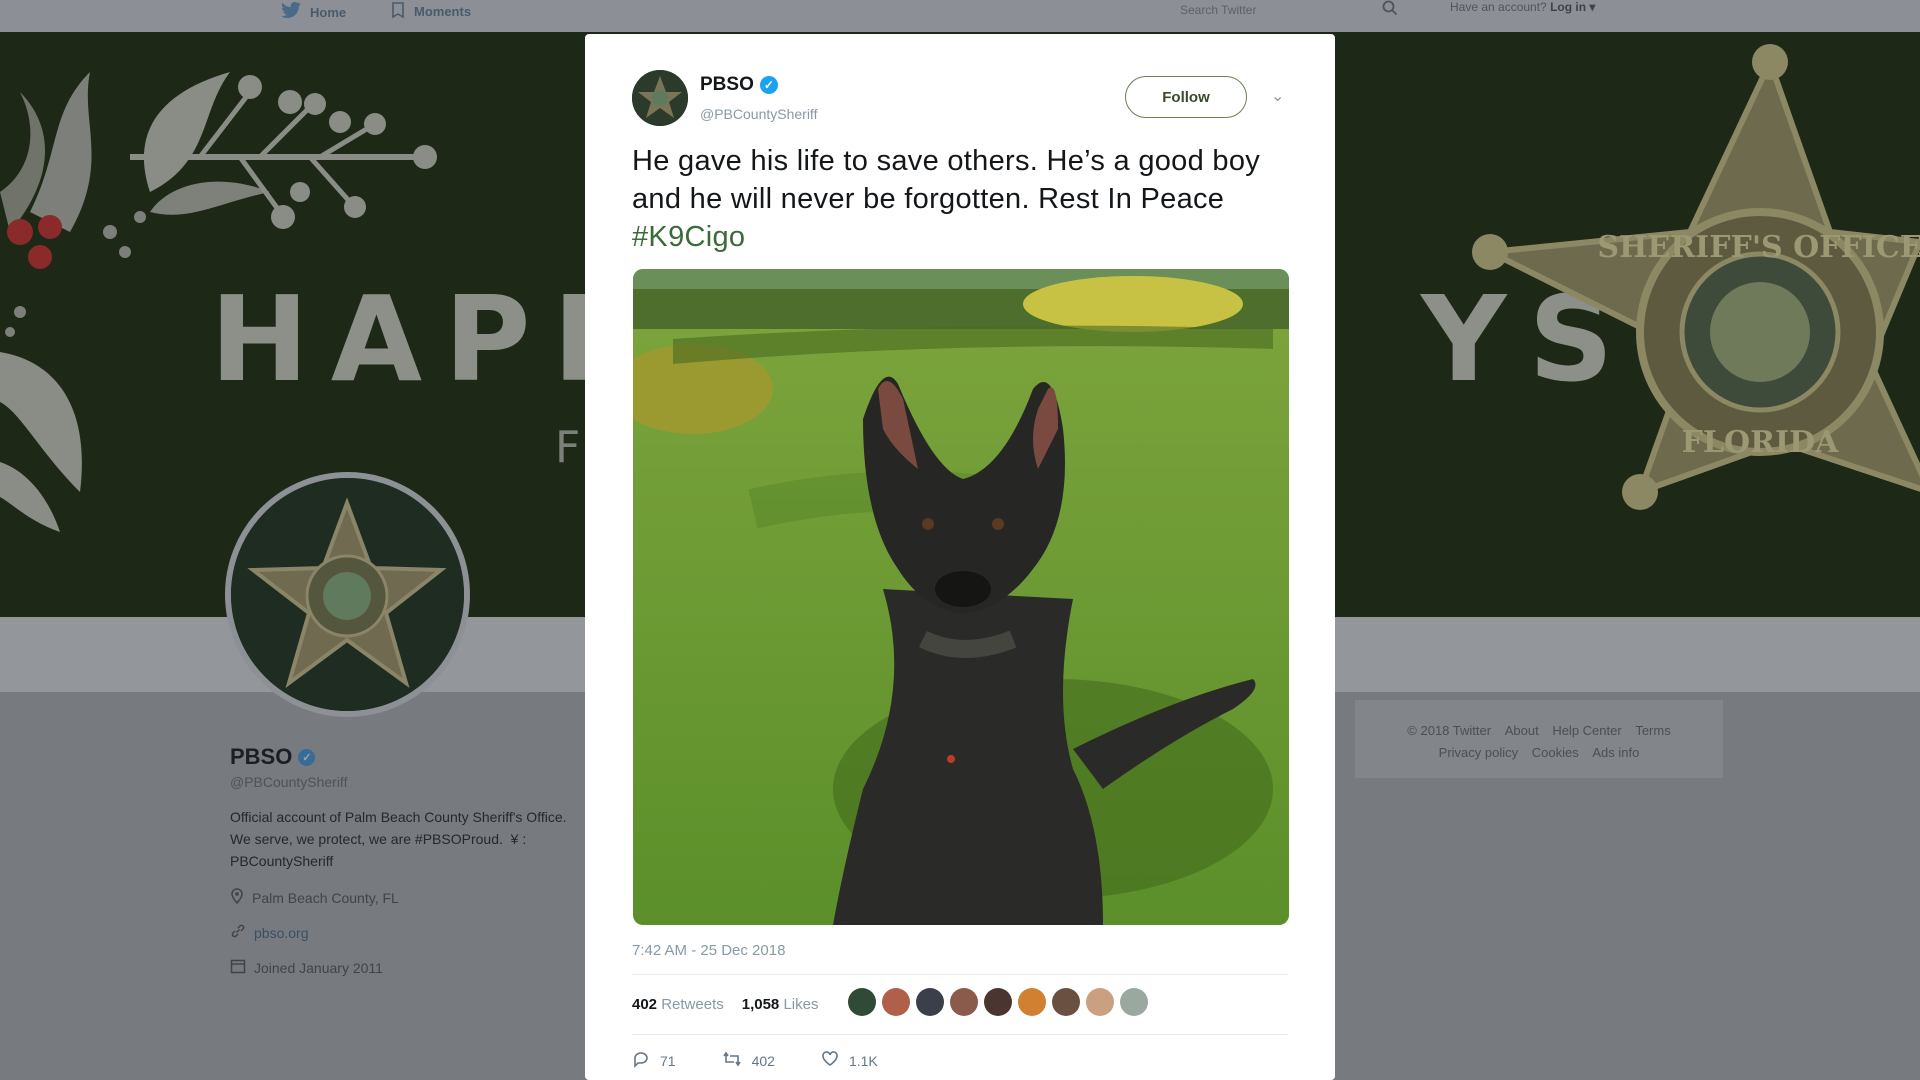  I want to click on footer-help-center: Help Center, so click(1586, 730).